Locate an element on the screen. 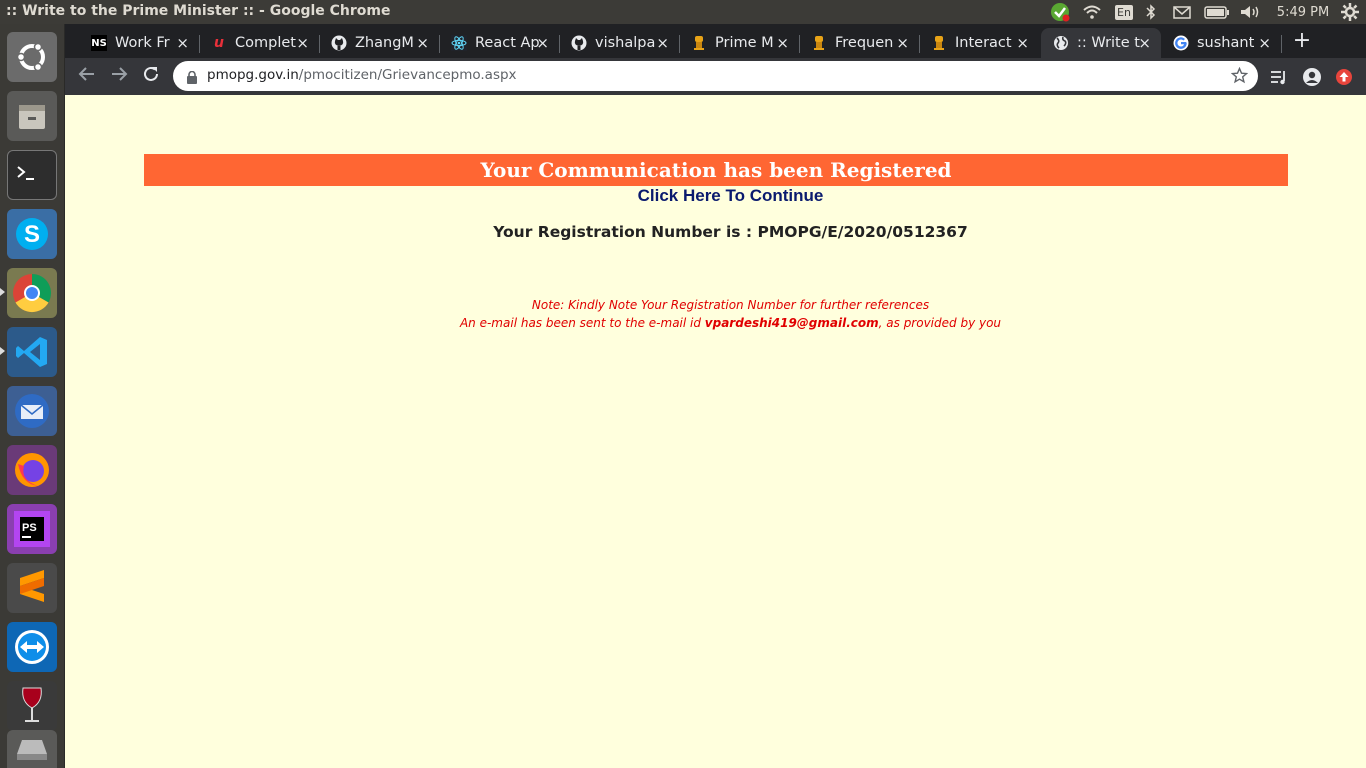  back-arrow-icon is located at coordinates (86, 74).